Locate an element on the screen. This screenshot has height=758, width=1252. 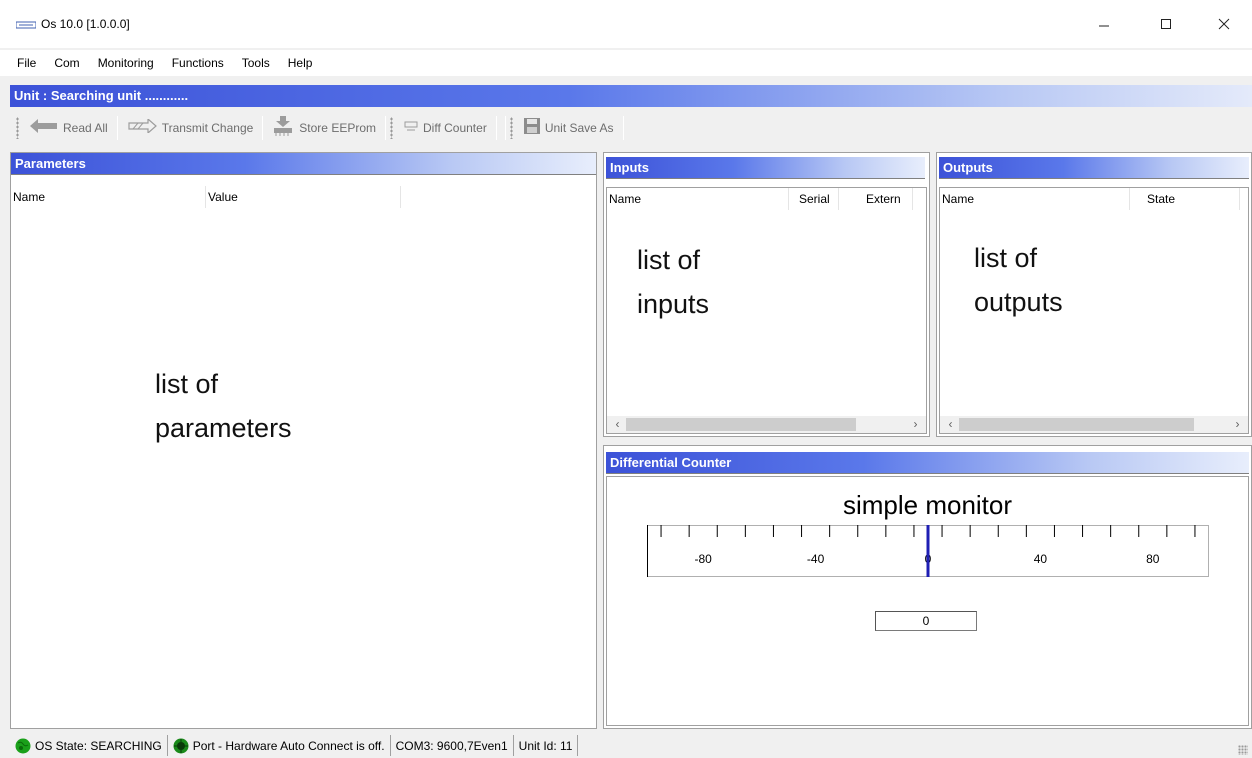
store-eeprom-label: Store EEProm is located at coordinates (337, 128).